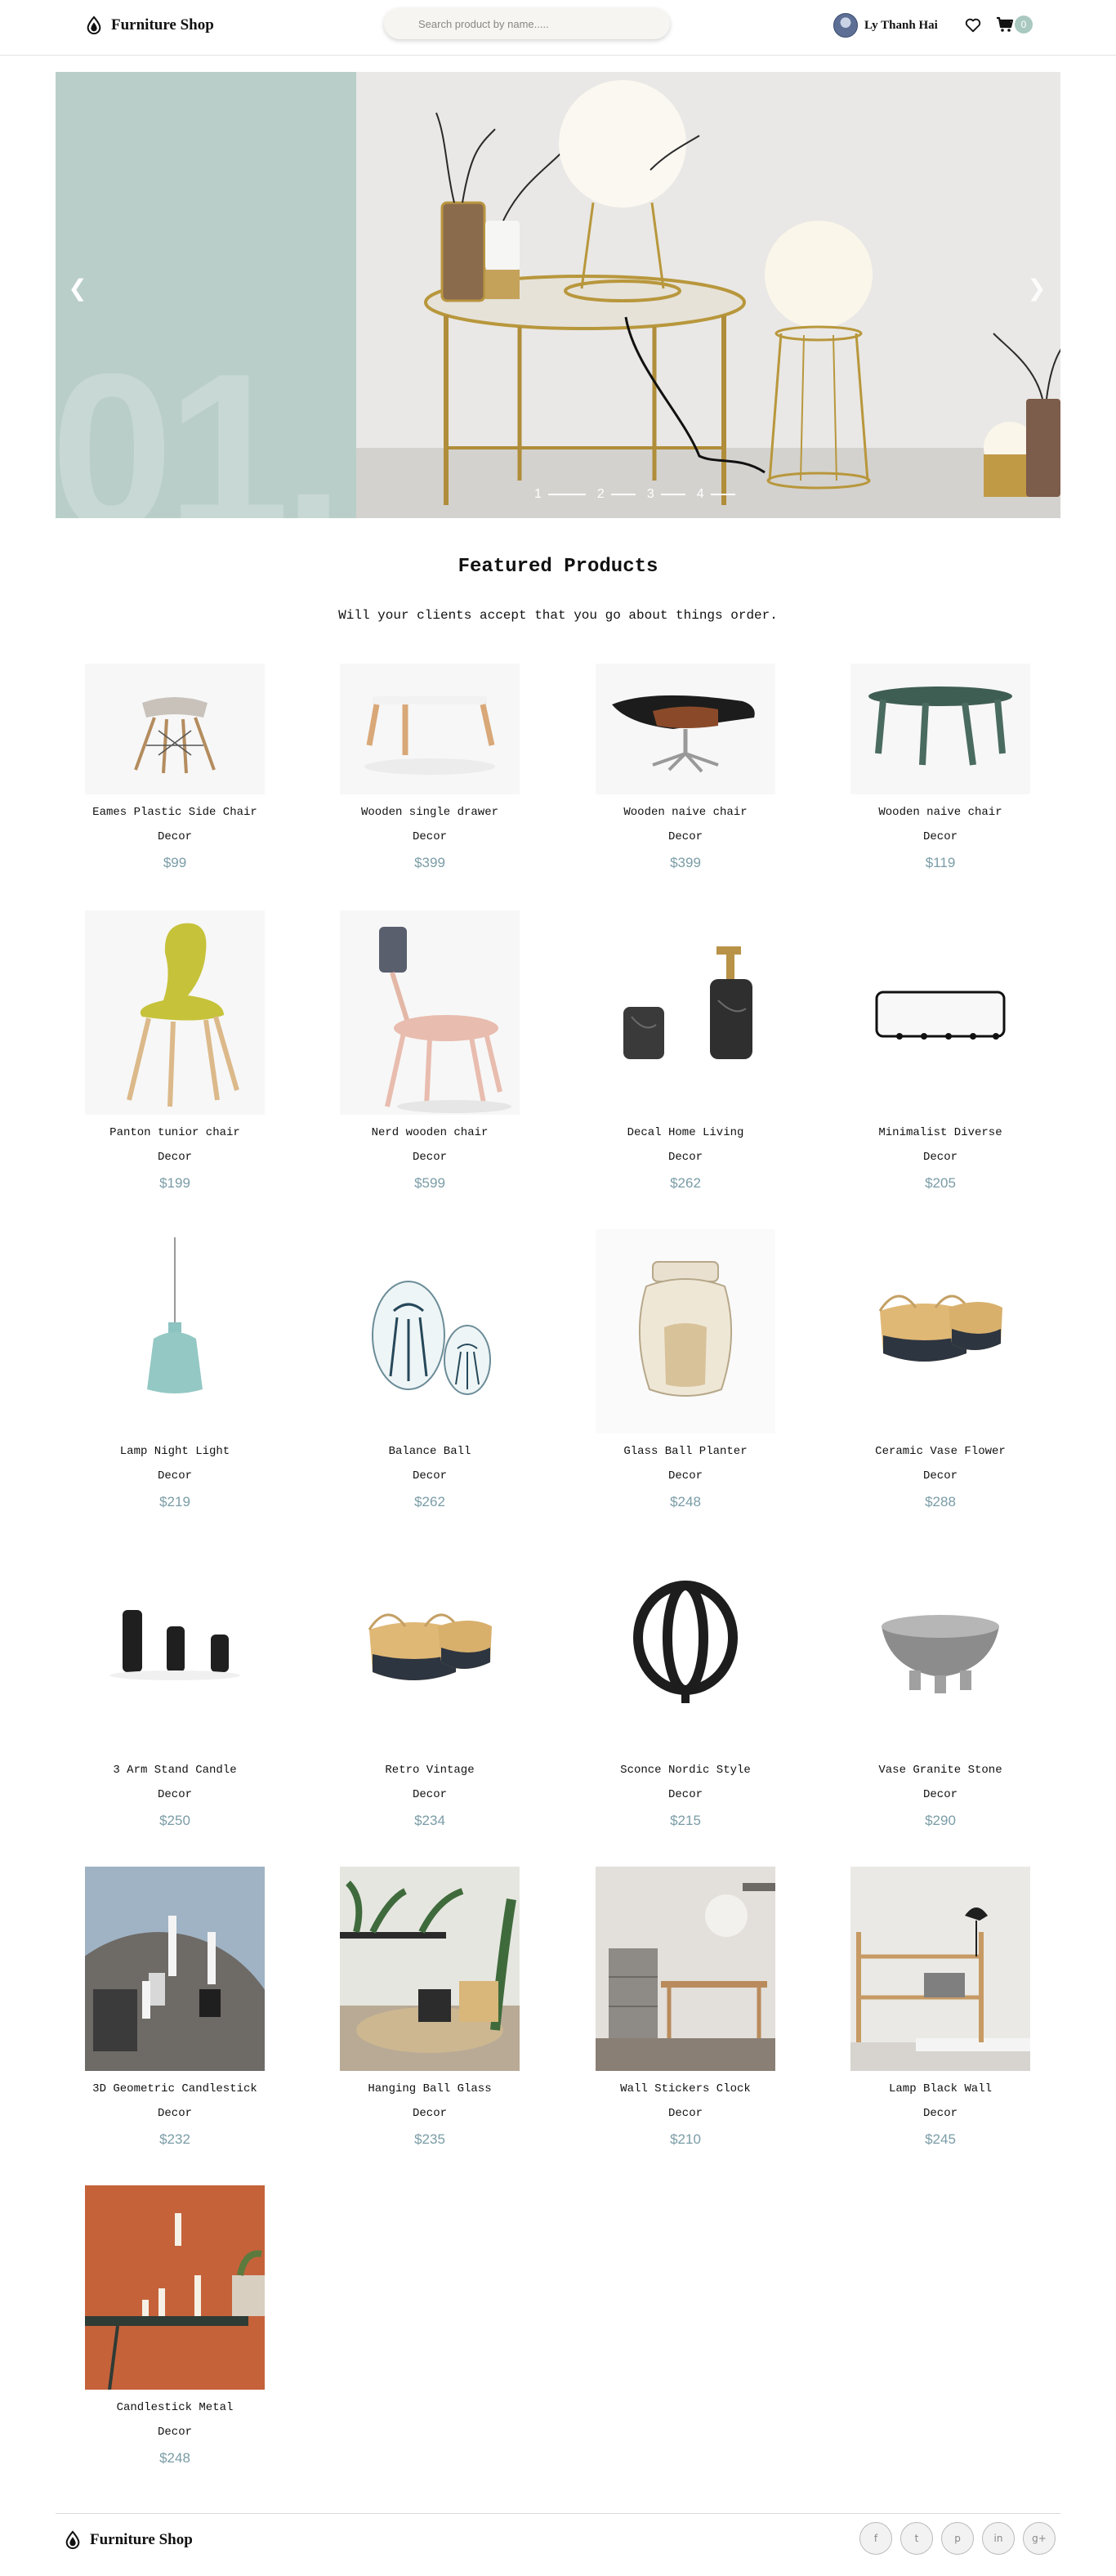  I want to click on user-menu: Ly Thanh Hai, so click(885, 25).